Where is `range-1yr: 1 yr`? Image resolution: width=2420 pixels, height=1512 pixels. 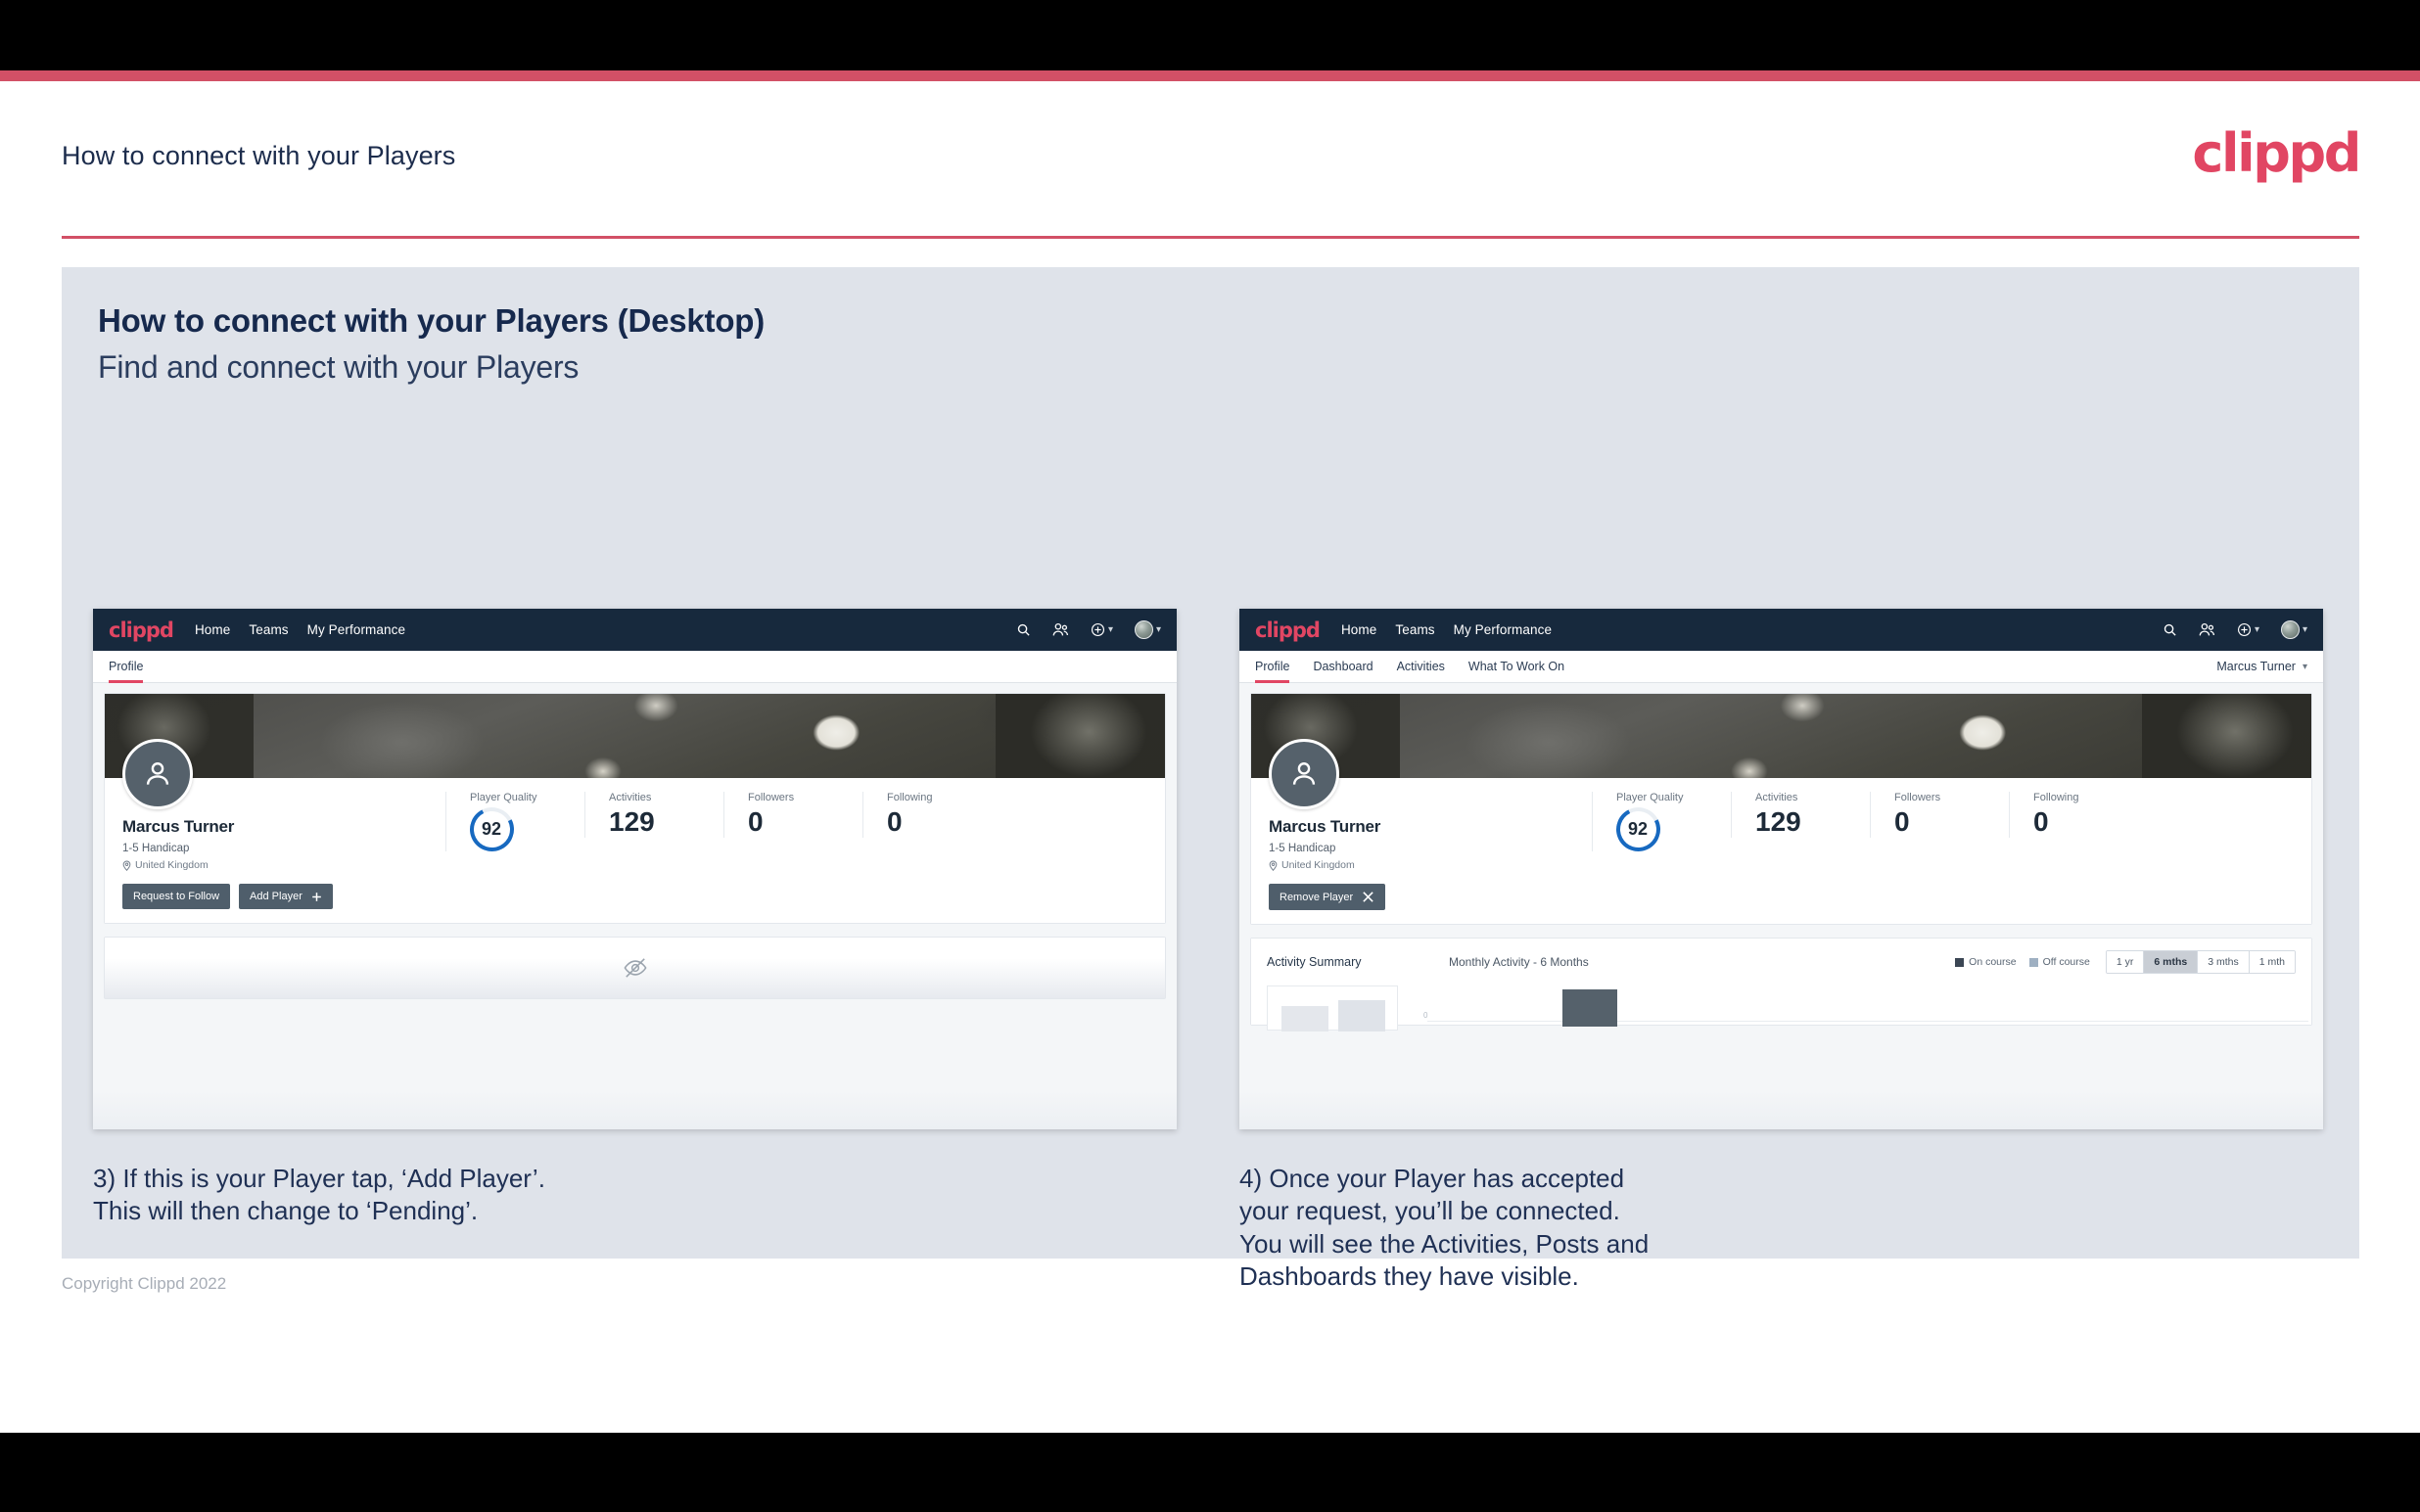 range-1yr: 1 yr is located at coordinates (2125, 962).